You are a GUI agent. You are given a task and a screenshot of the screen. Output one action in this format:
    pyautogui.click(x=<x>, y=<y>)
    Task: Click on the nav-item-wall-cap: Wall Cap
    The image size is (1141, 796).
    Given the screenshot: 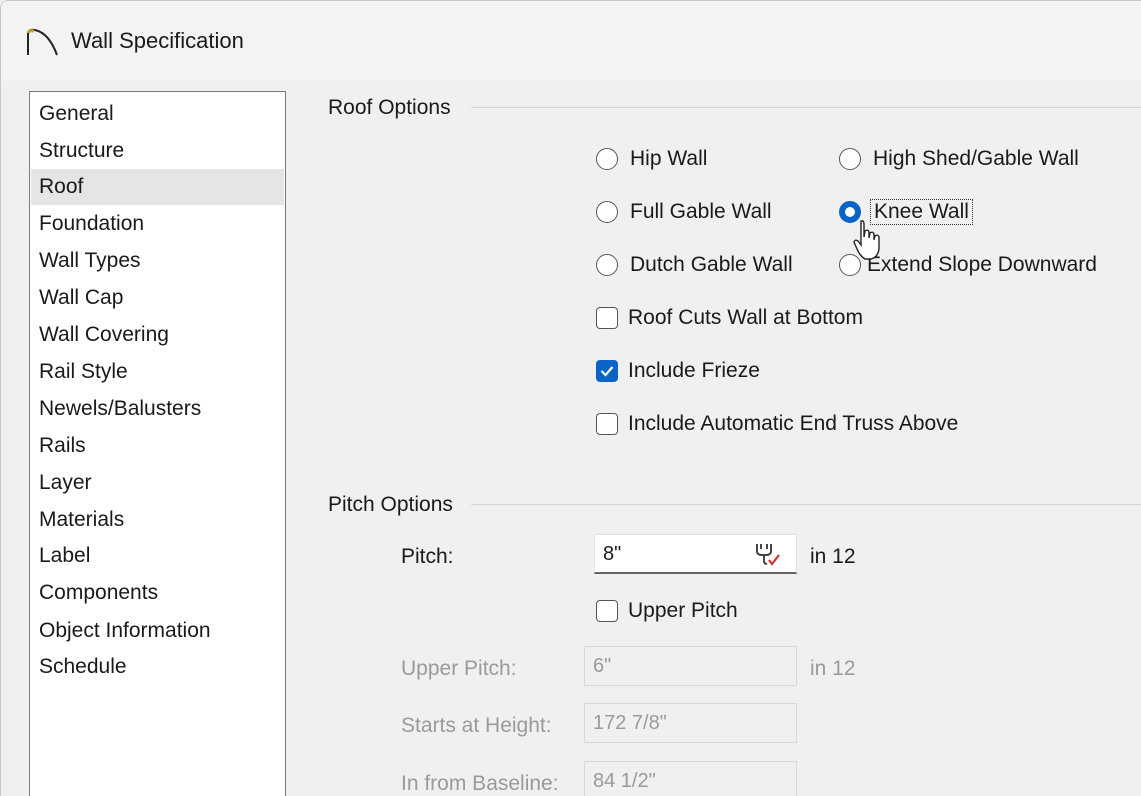 What is the action you would take?
    pyautogui.click(x=157, y=298)
    